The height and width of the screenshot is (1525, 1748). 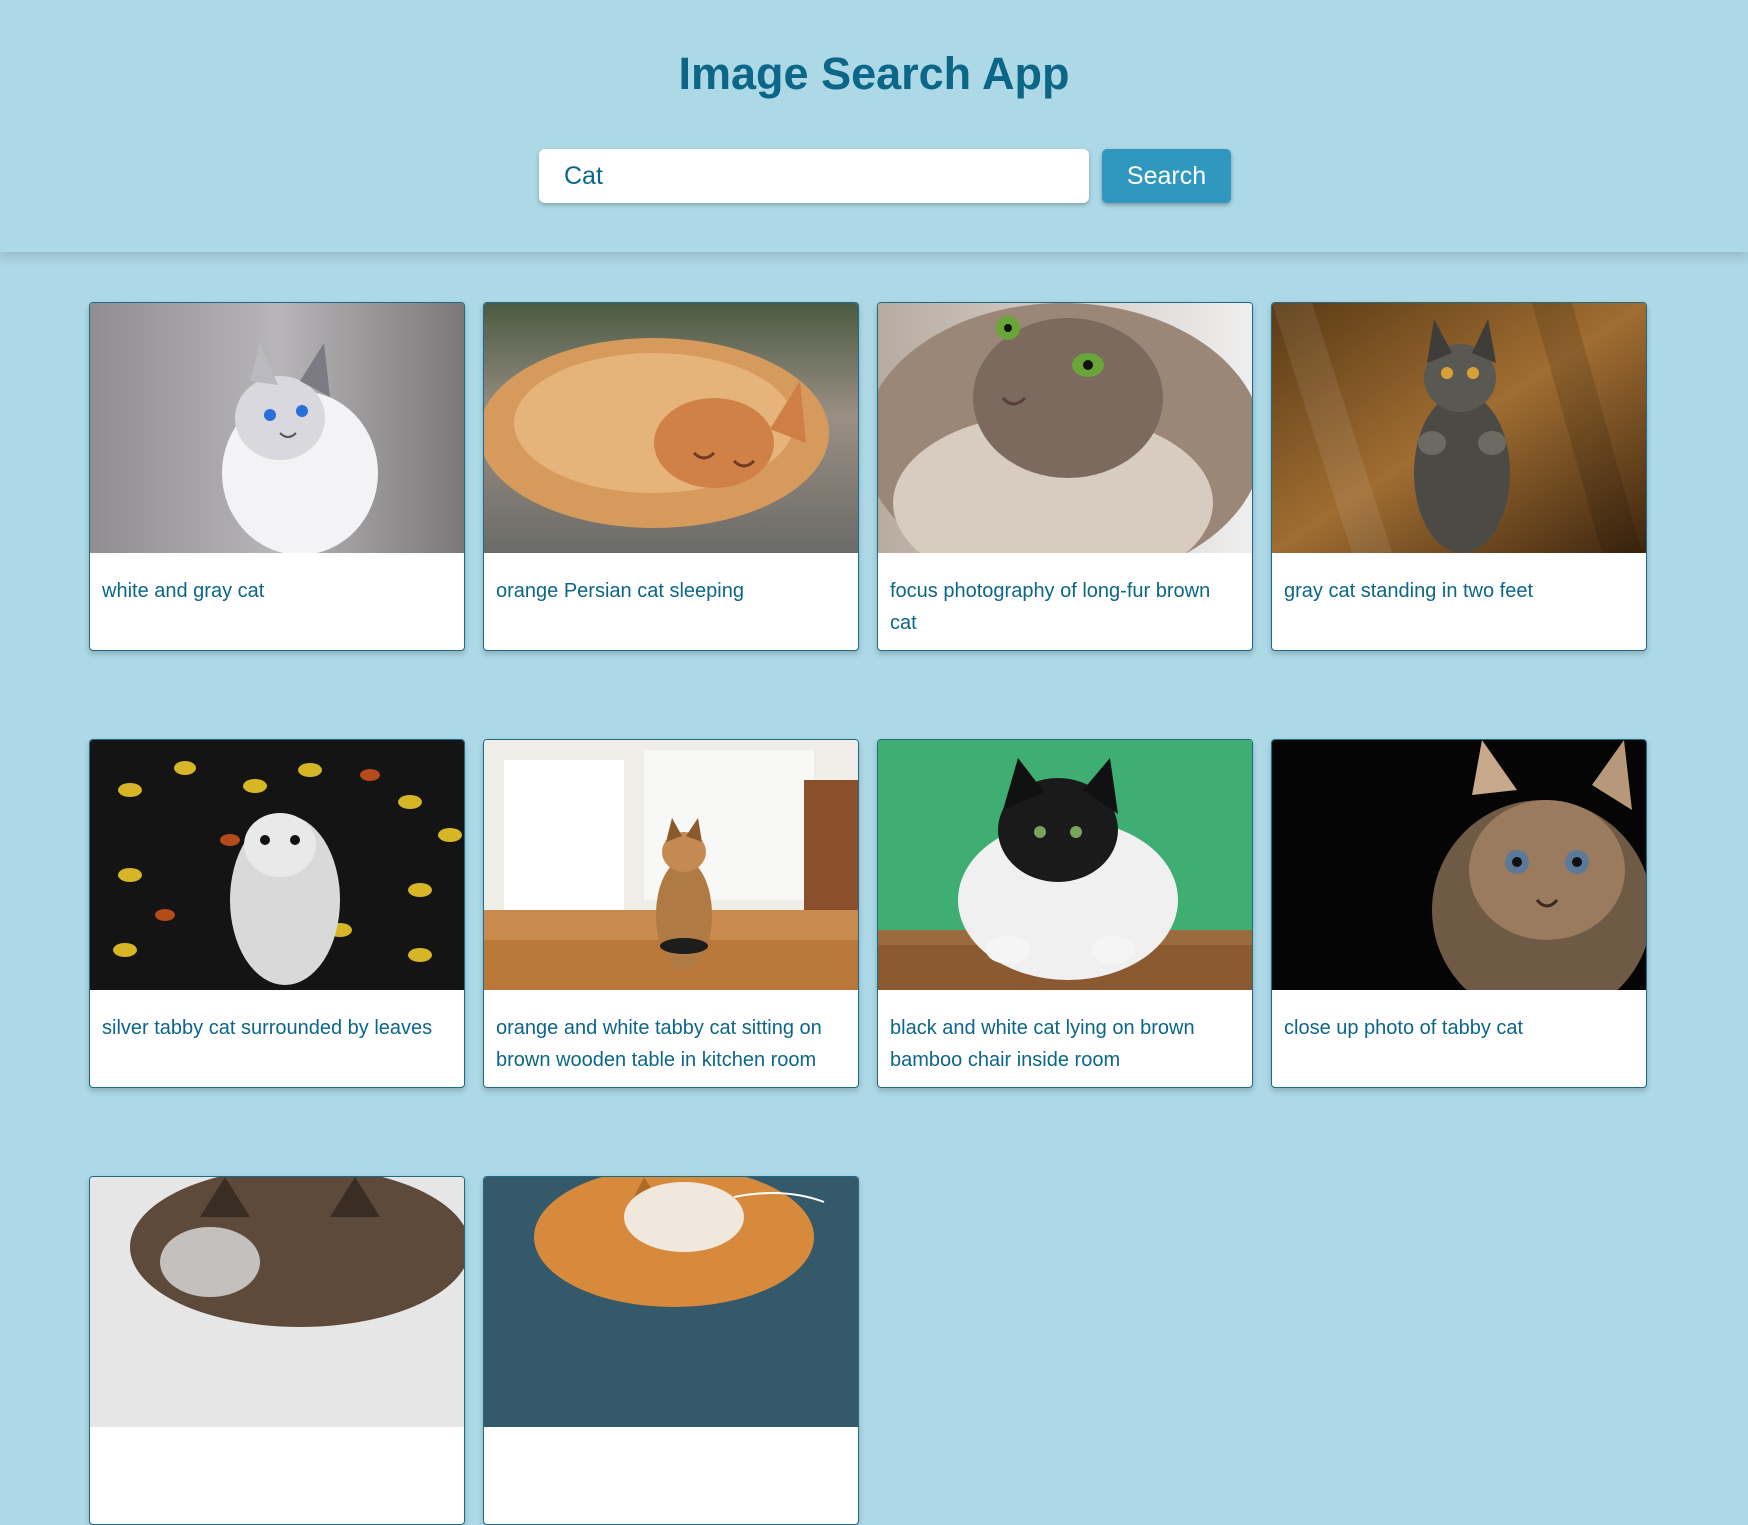 I want to click on result-card: orange Persian cat sleeping, so click(x=671, y=476).